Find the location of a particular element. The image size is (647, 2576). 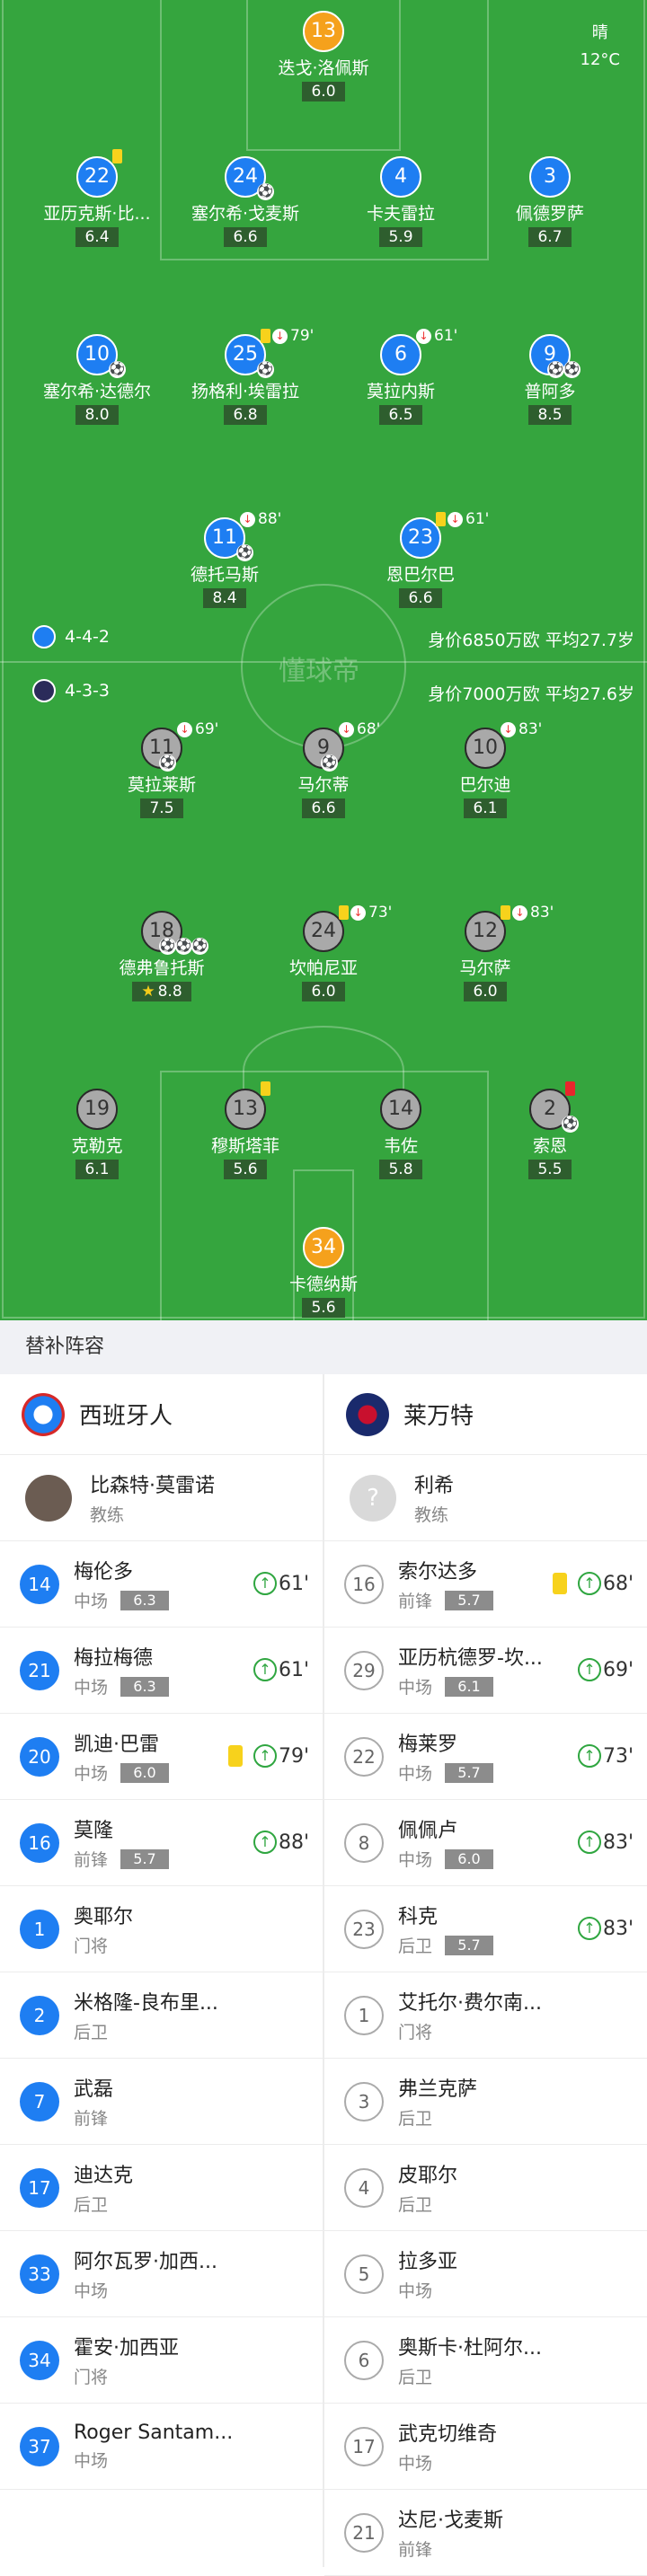

position-line: 中场 6.0 is located at coordinates (122, 1772).